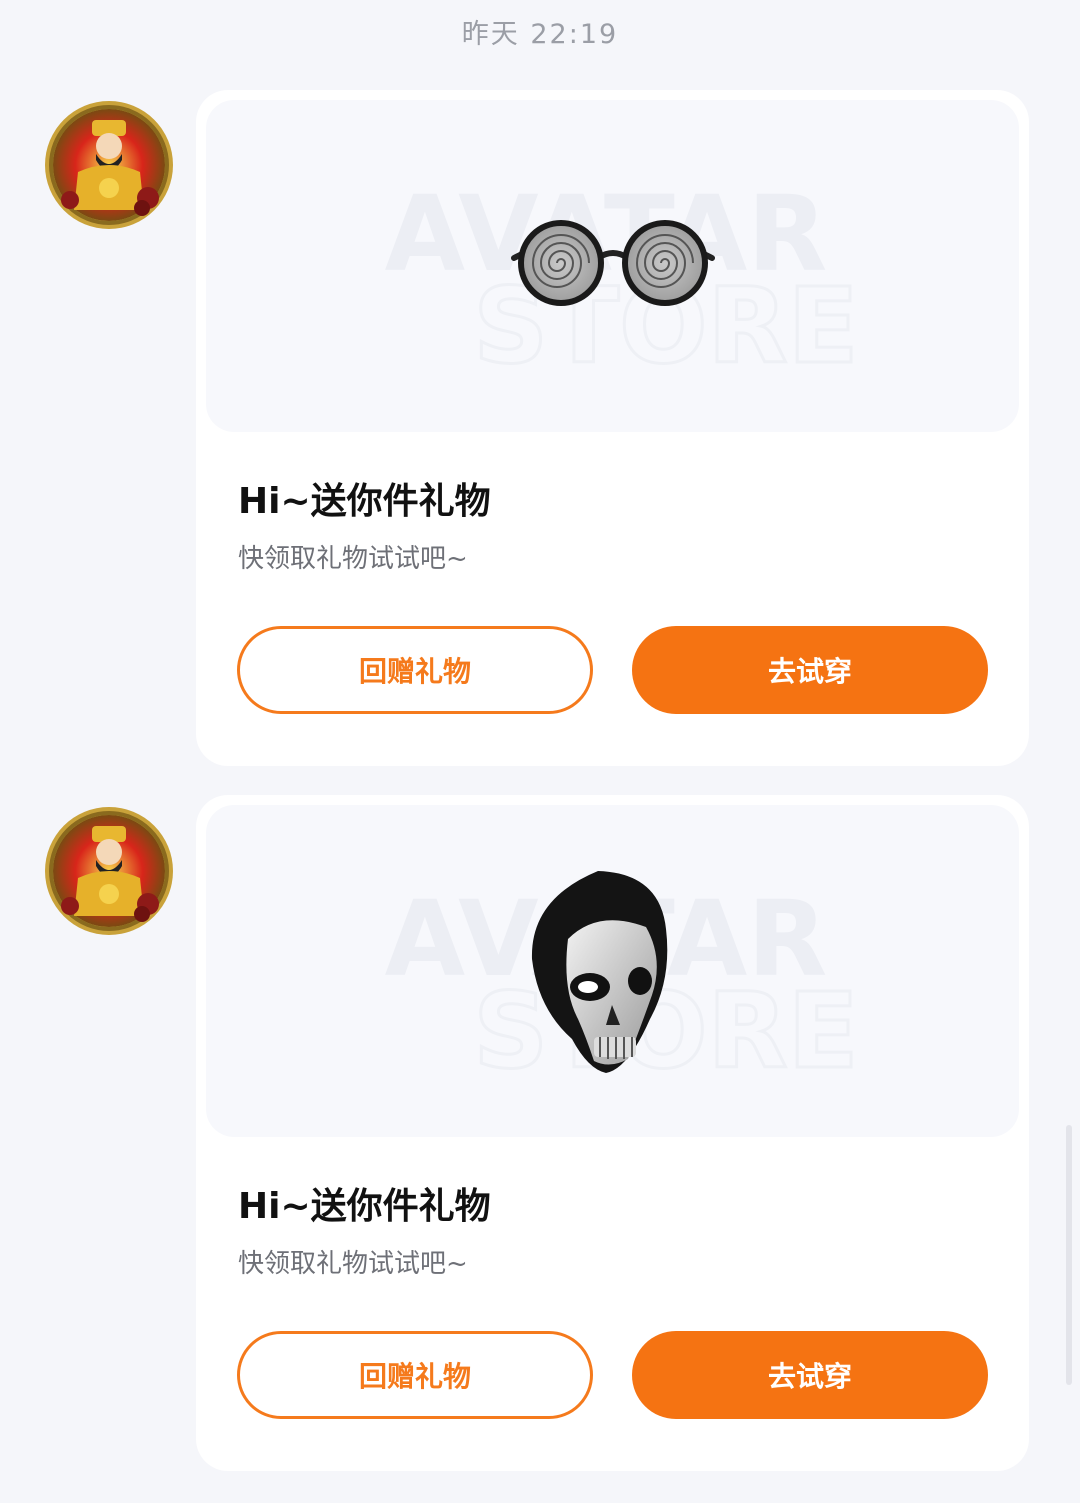 This screenshot has width=1080, height=1503. Describe the element at coordinates (613, 263) in the screenshot. I see `hypno-glasses-icon` at that location.